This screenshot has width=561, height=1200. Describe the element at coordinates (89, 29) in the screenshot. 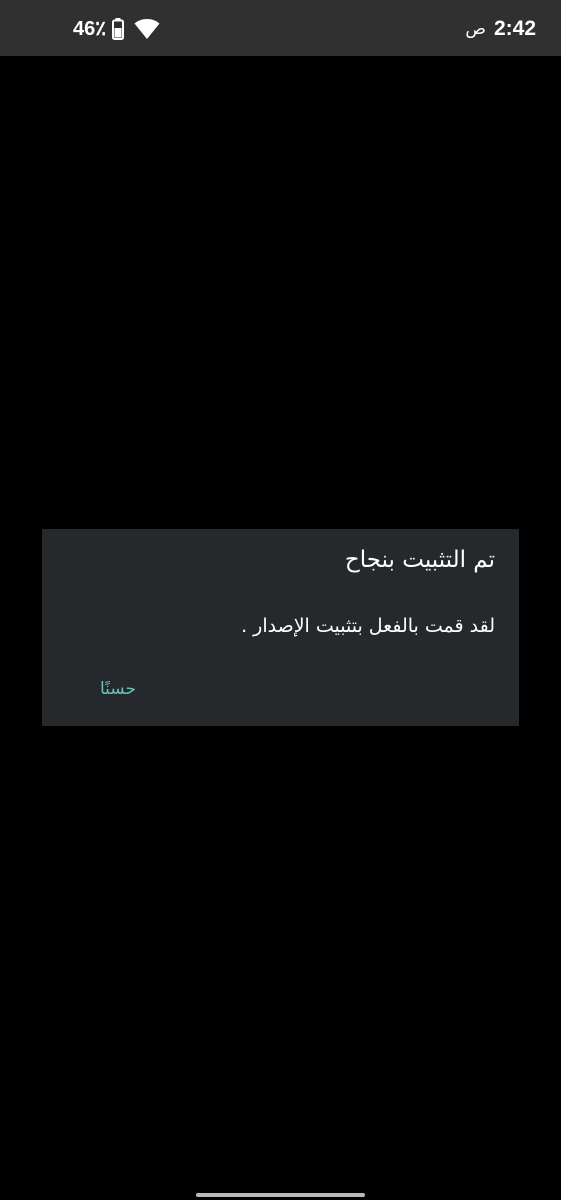

I see `battery-percent: 46٪` at that location.